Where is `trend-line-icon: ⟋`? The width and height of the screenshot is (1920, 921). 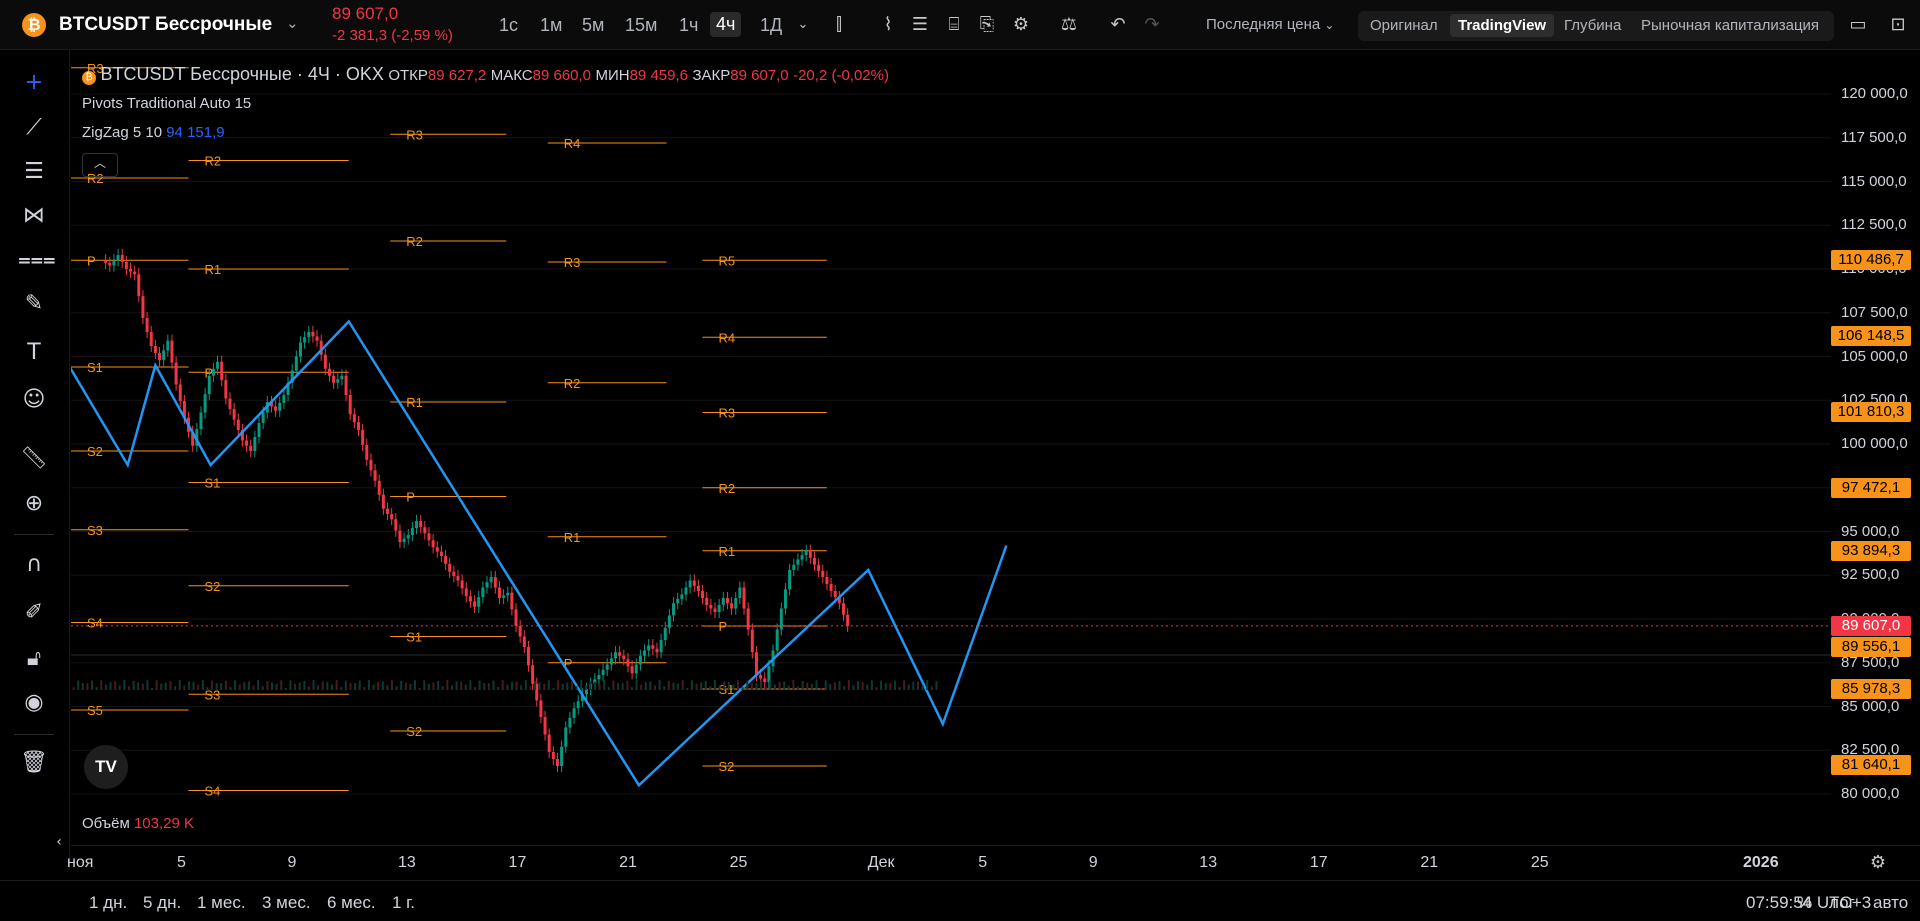
trend-line-icon: ⟋ is located at coordinates (34, 128).